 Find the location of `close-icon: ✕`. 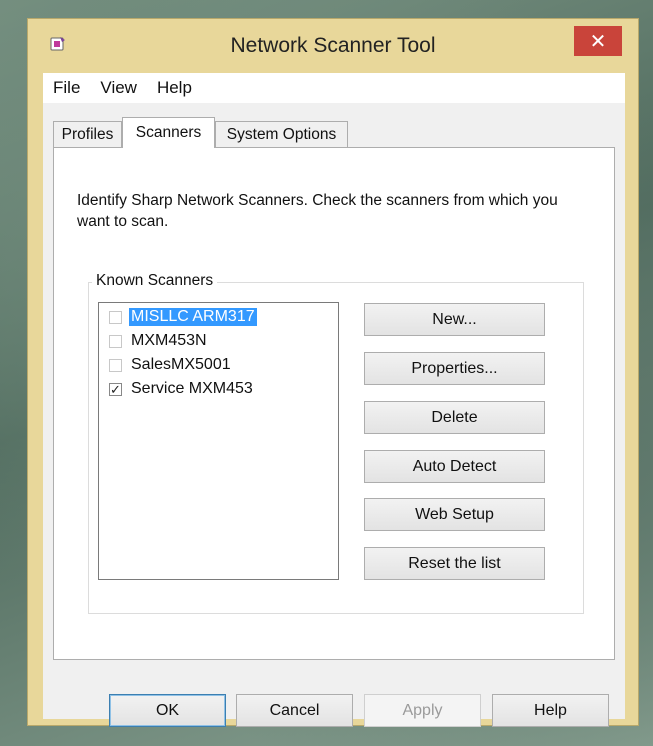

close-icon: ✕ is located at coordinates (598, 41).